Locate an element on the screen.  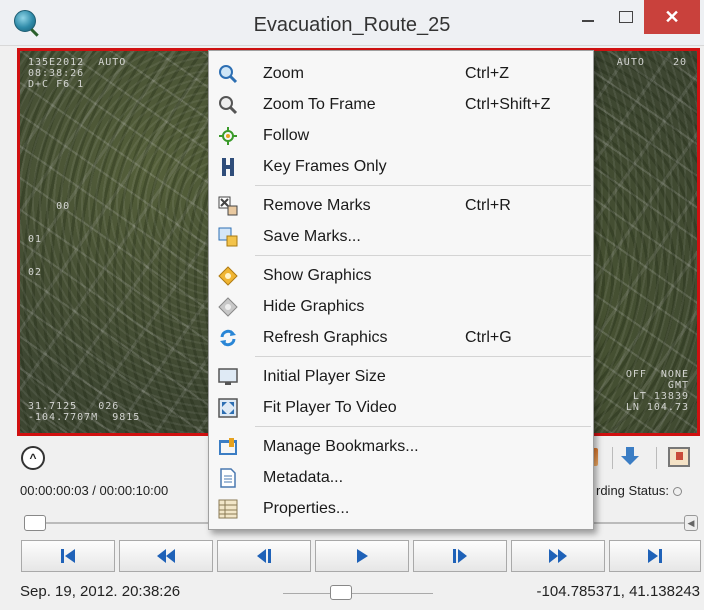
key-frame-icon is located at coordinates (228, 167).